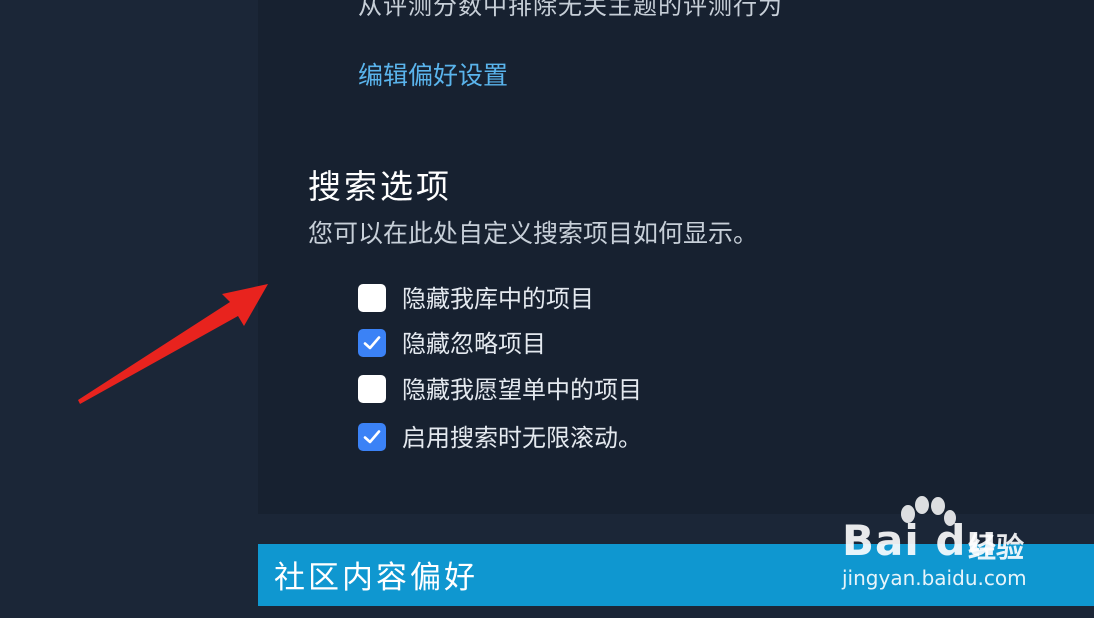  I want to click on watermark-url: jingyan.baidu.com, so click(934, 578).